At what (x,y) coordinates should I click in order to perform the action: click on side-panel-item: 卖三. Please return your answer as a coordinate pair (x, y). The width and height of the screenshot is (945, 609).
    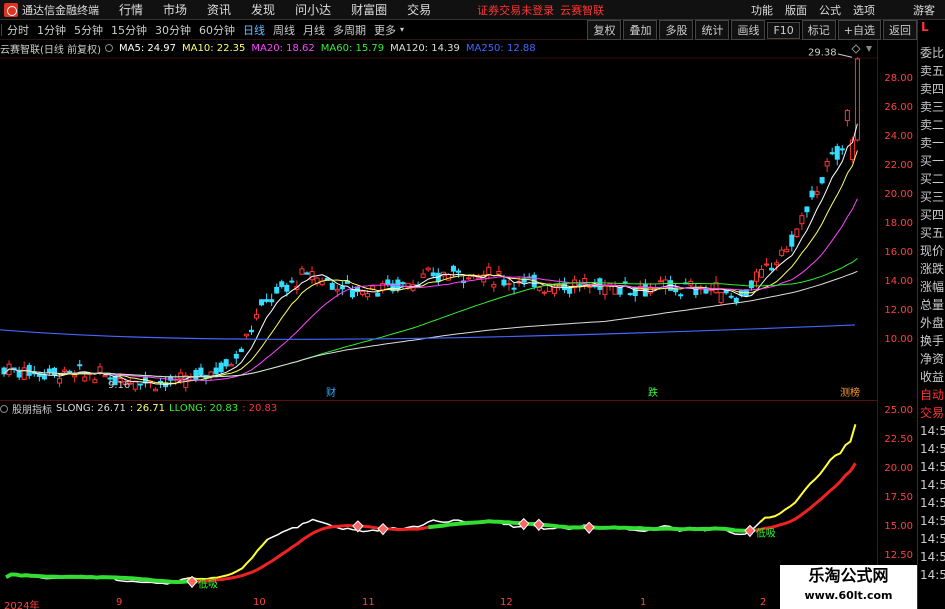
    Looking at the image, I should click on (931, 107).